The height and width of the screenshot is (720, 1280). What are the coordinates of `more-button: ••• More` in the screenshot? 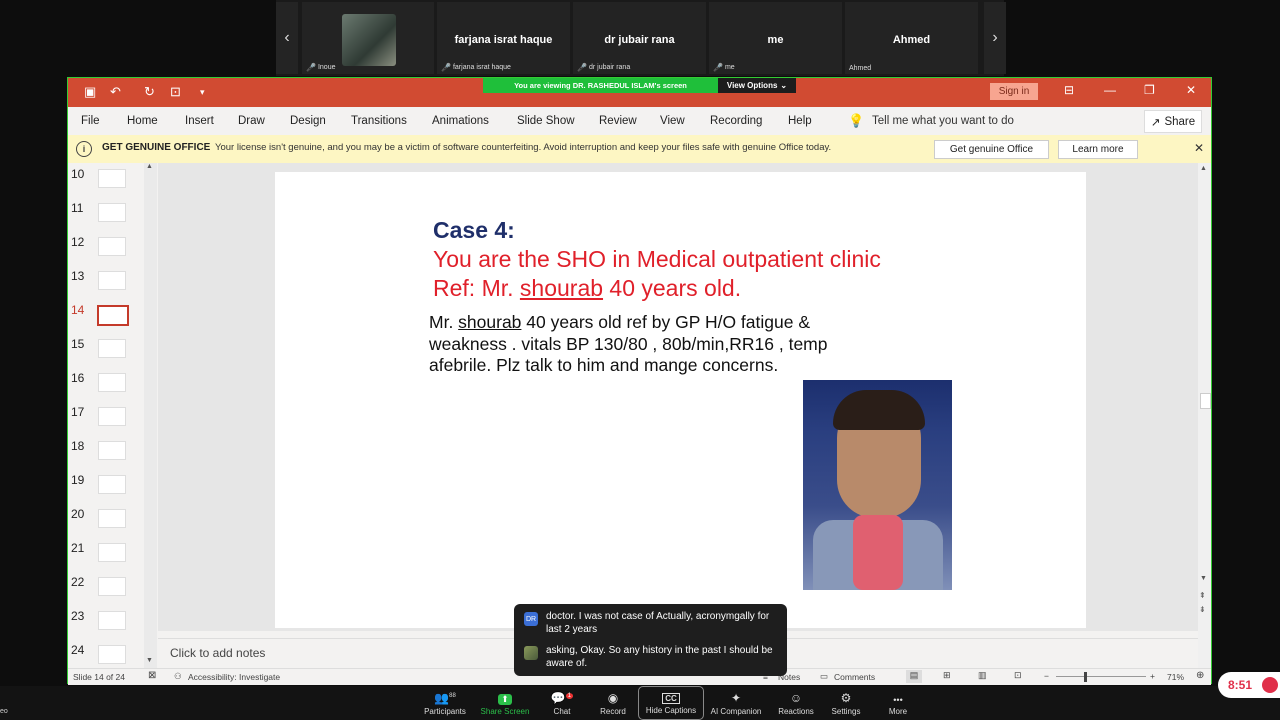 It's located at (898, 703).